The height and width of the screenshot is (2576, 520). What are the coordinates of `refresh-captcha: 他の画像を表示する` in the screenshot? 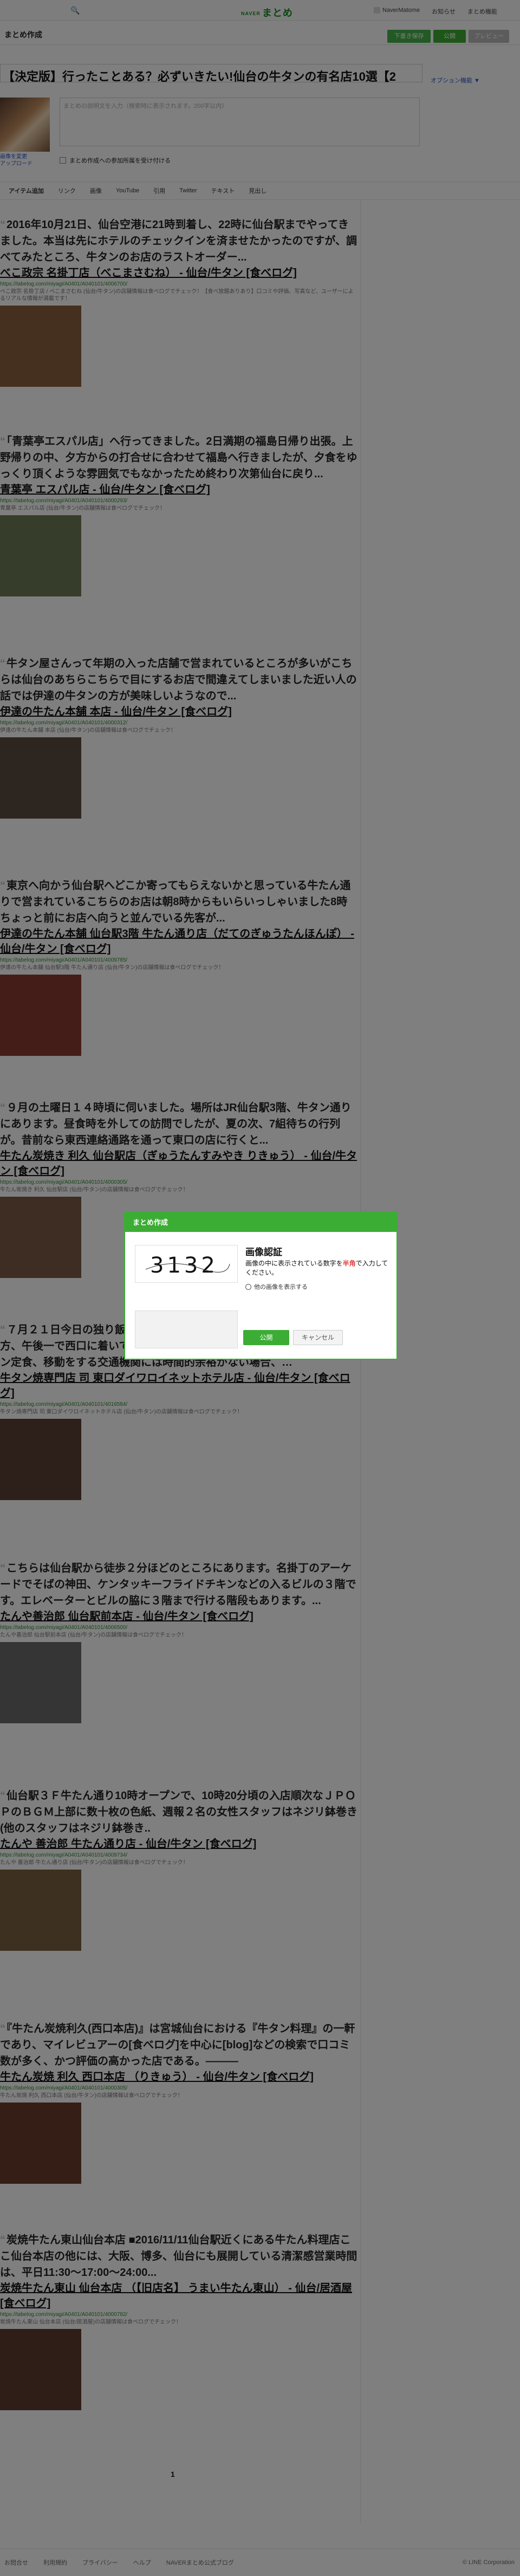 It's located at (276, 1286).